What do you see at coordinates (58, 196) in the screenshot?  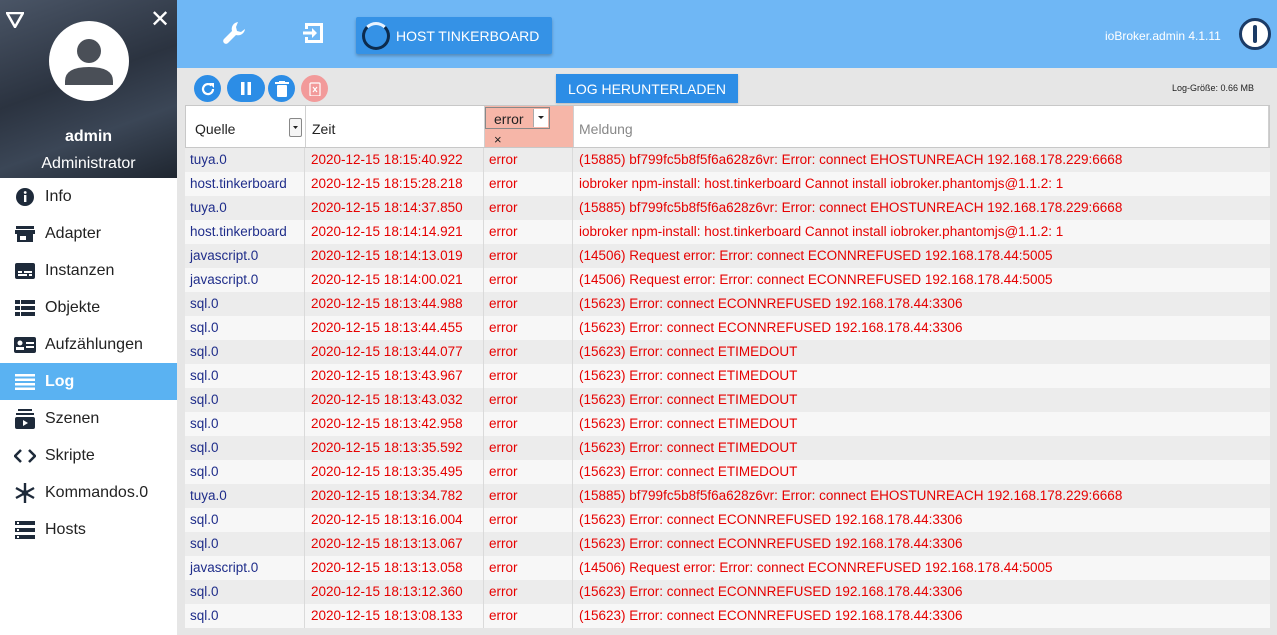 I see `sidebar-item-label: Info` at bounding box center [58, 196].